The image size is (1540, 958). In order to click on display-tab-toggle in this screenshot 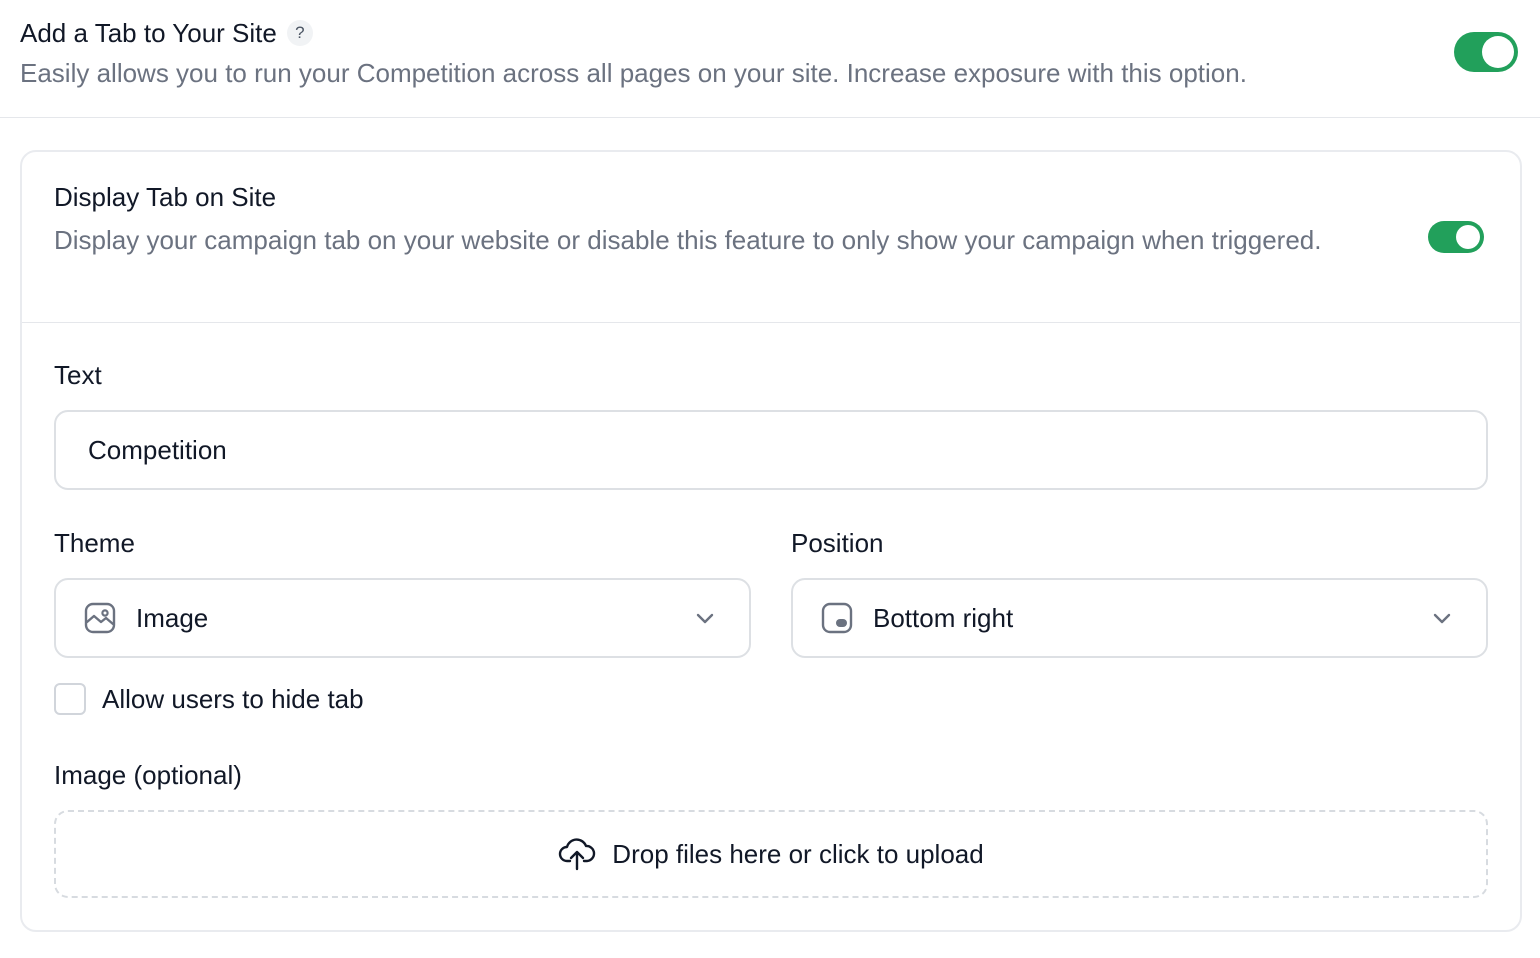, I will do `click(1456, 237)`.